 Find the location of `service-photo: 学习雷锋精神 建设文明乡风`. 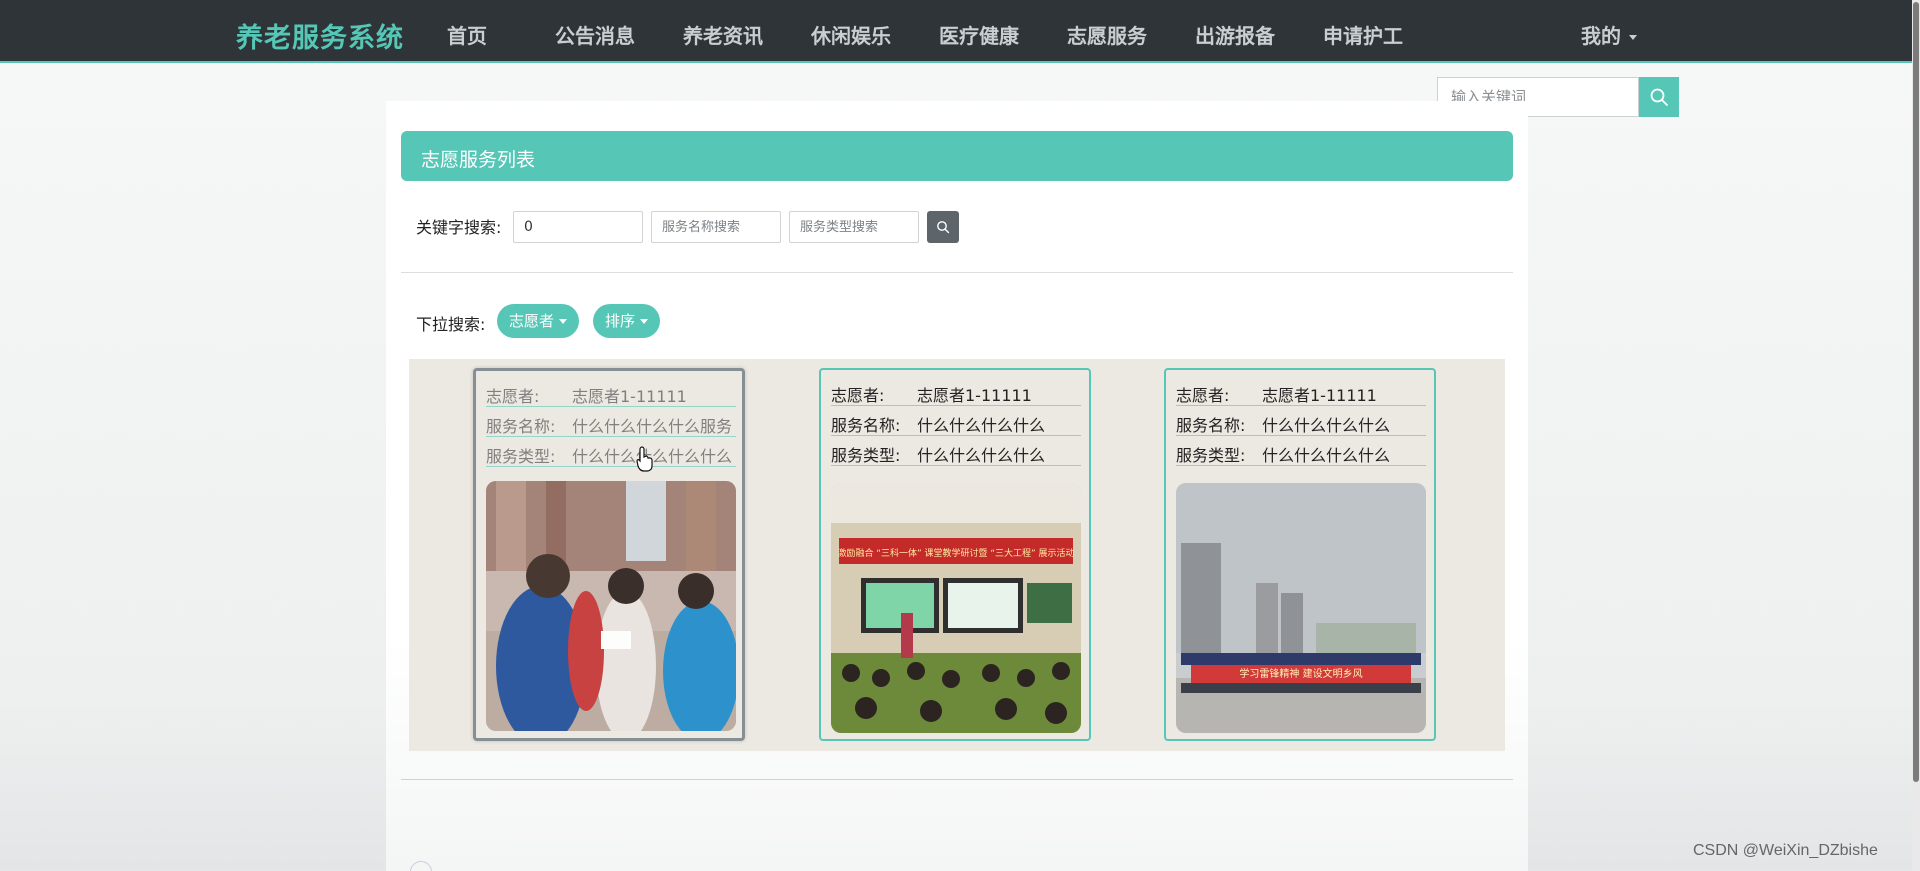

service-photo: 学习雷锋精神 建设文明乡风 is located at coordinates (1301, 608).